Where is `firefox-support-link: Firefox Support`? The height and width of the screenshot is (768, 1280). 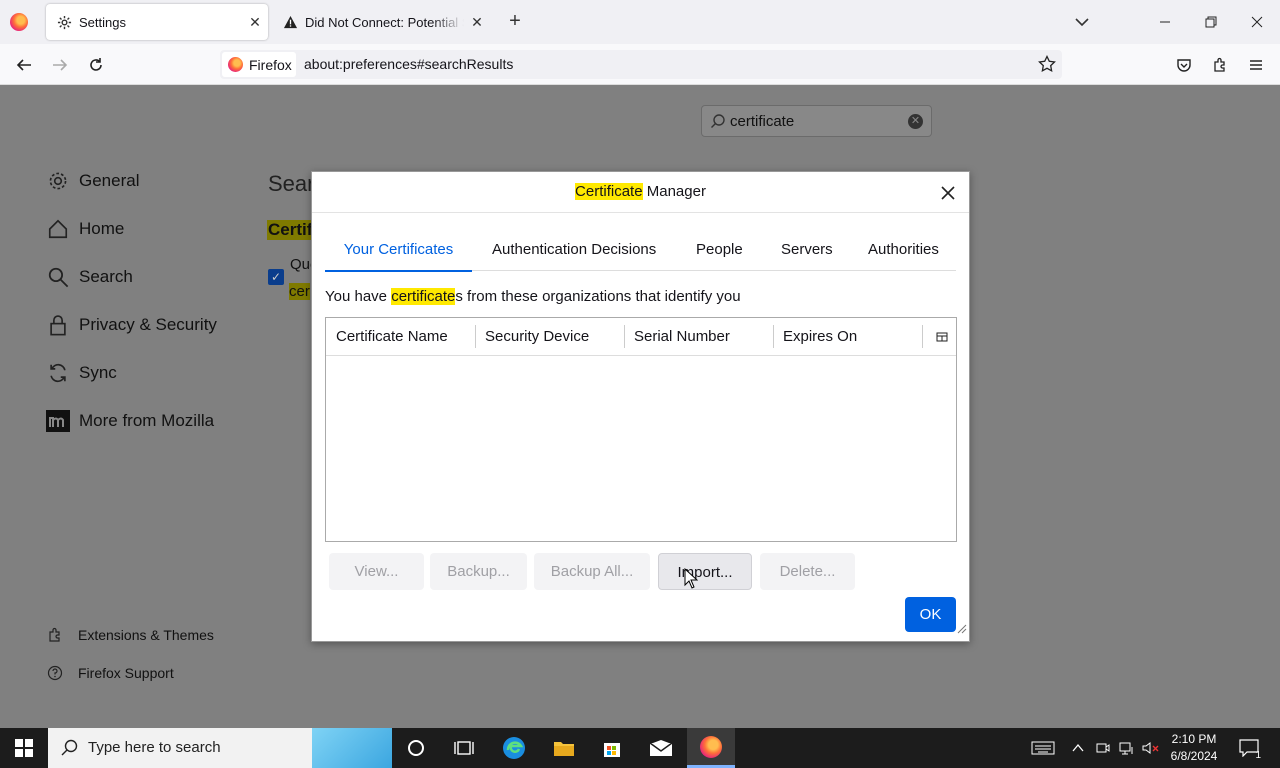 firefox-support-link: Firefox Support is located at coordinates (110, 673).